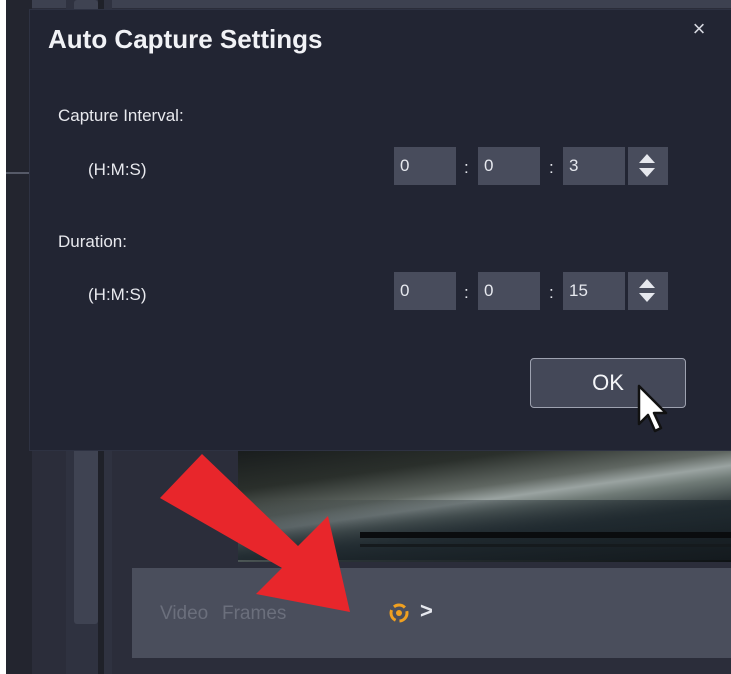 The image size is (731, 674). I want to click on capture-interval-stepper, so click(648, 166).